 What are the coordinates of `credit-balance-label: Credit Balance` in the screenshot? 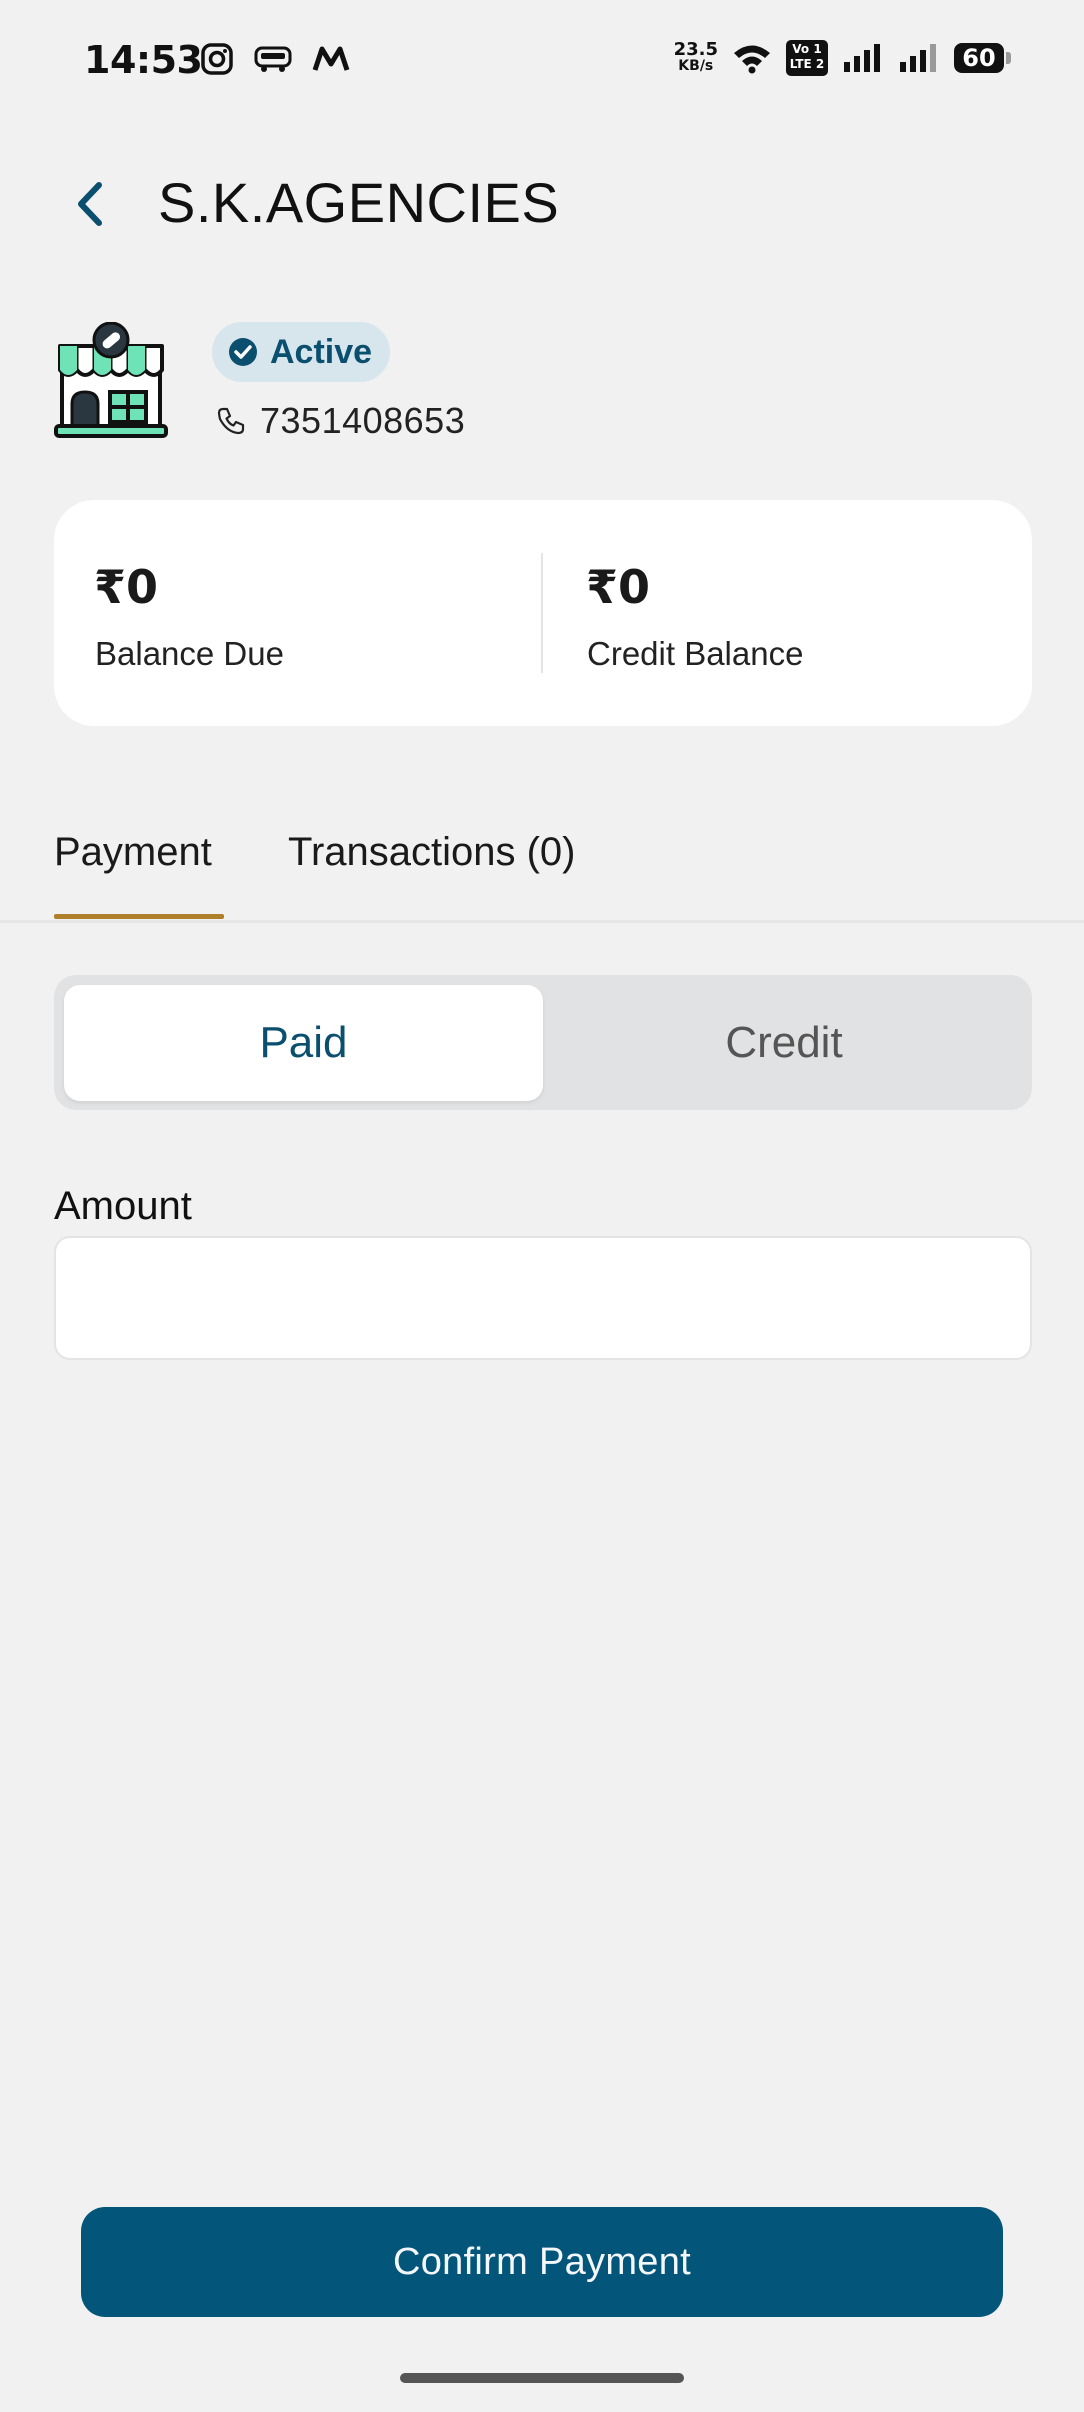 It's located at (695, 653).